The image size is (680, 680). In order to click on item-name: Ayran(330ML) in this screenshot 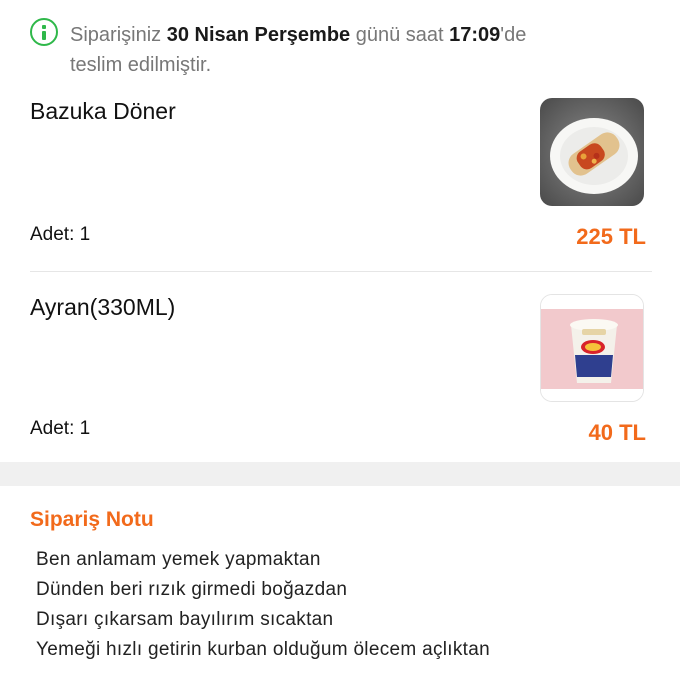, I will do `click(103, 307)`.